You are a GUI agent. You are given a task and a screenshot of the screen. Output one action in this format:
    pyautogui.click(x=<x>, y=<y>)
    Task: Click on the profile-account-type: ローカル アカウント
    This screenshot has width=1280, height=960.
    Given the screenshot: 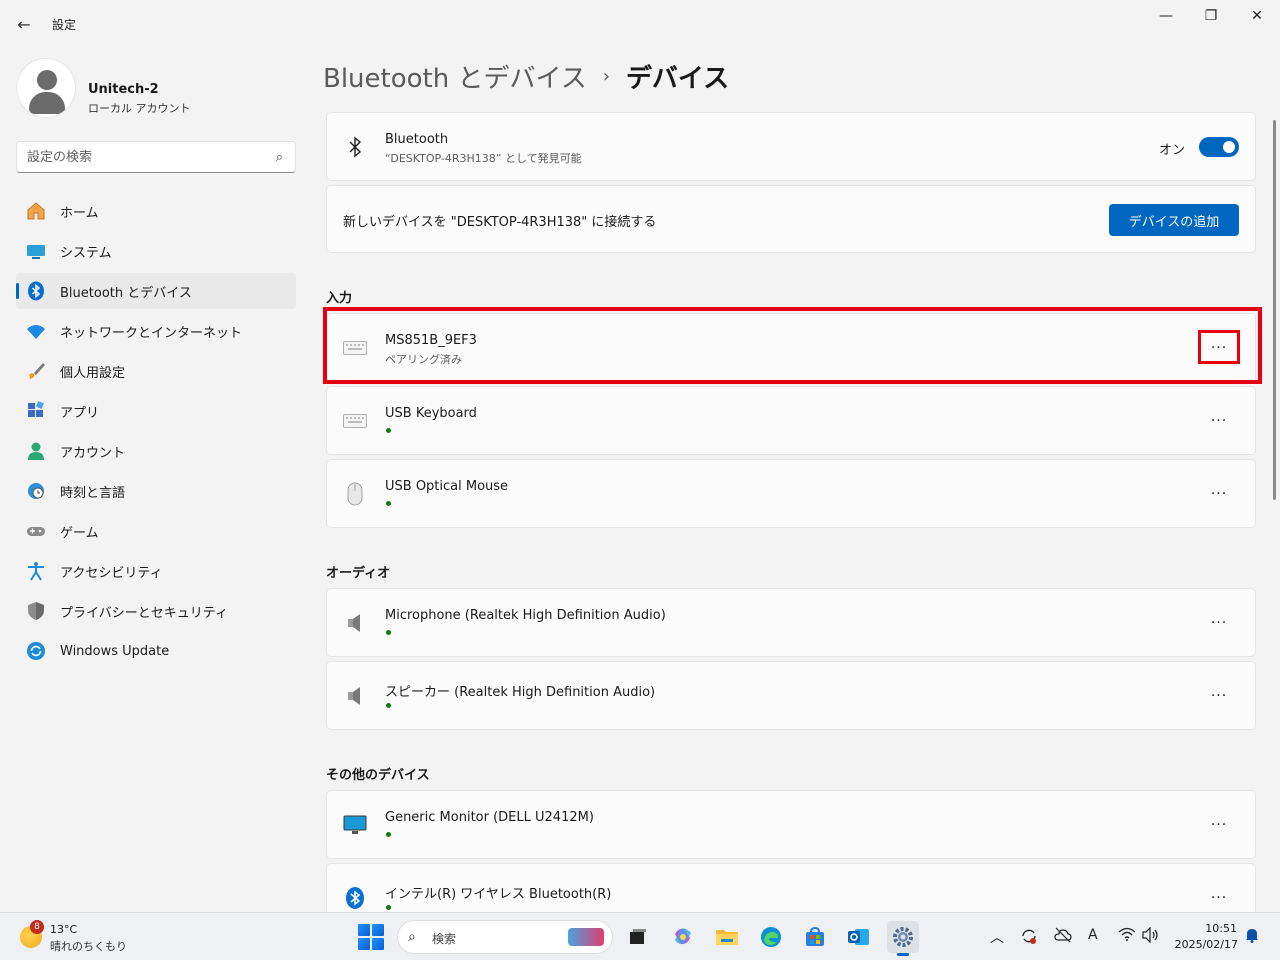 What is the action you would take?
    pyautogui.click(x=139, y=108)
    